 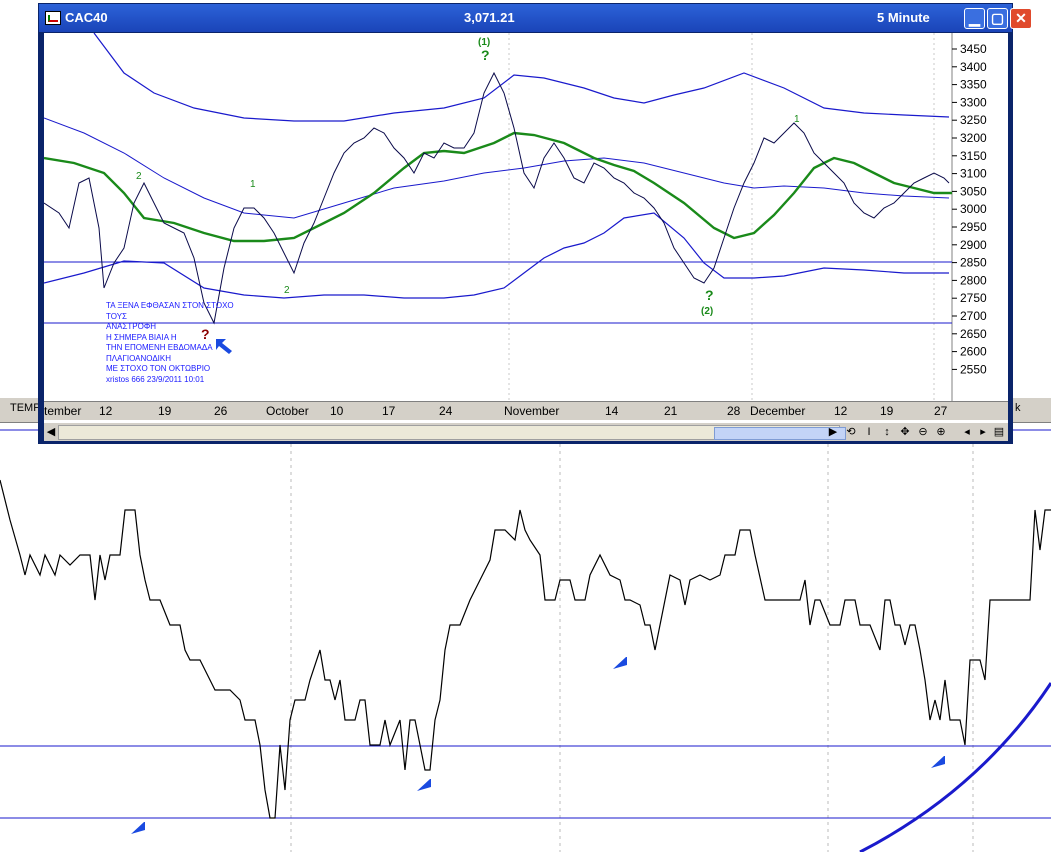 I want to click on scroll-track, so click(x=452, y=432).